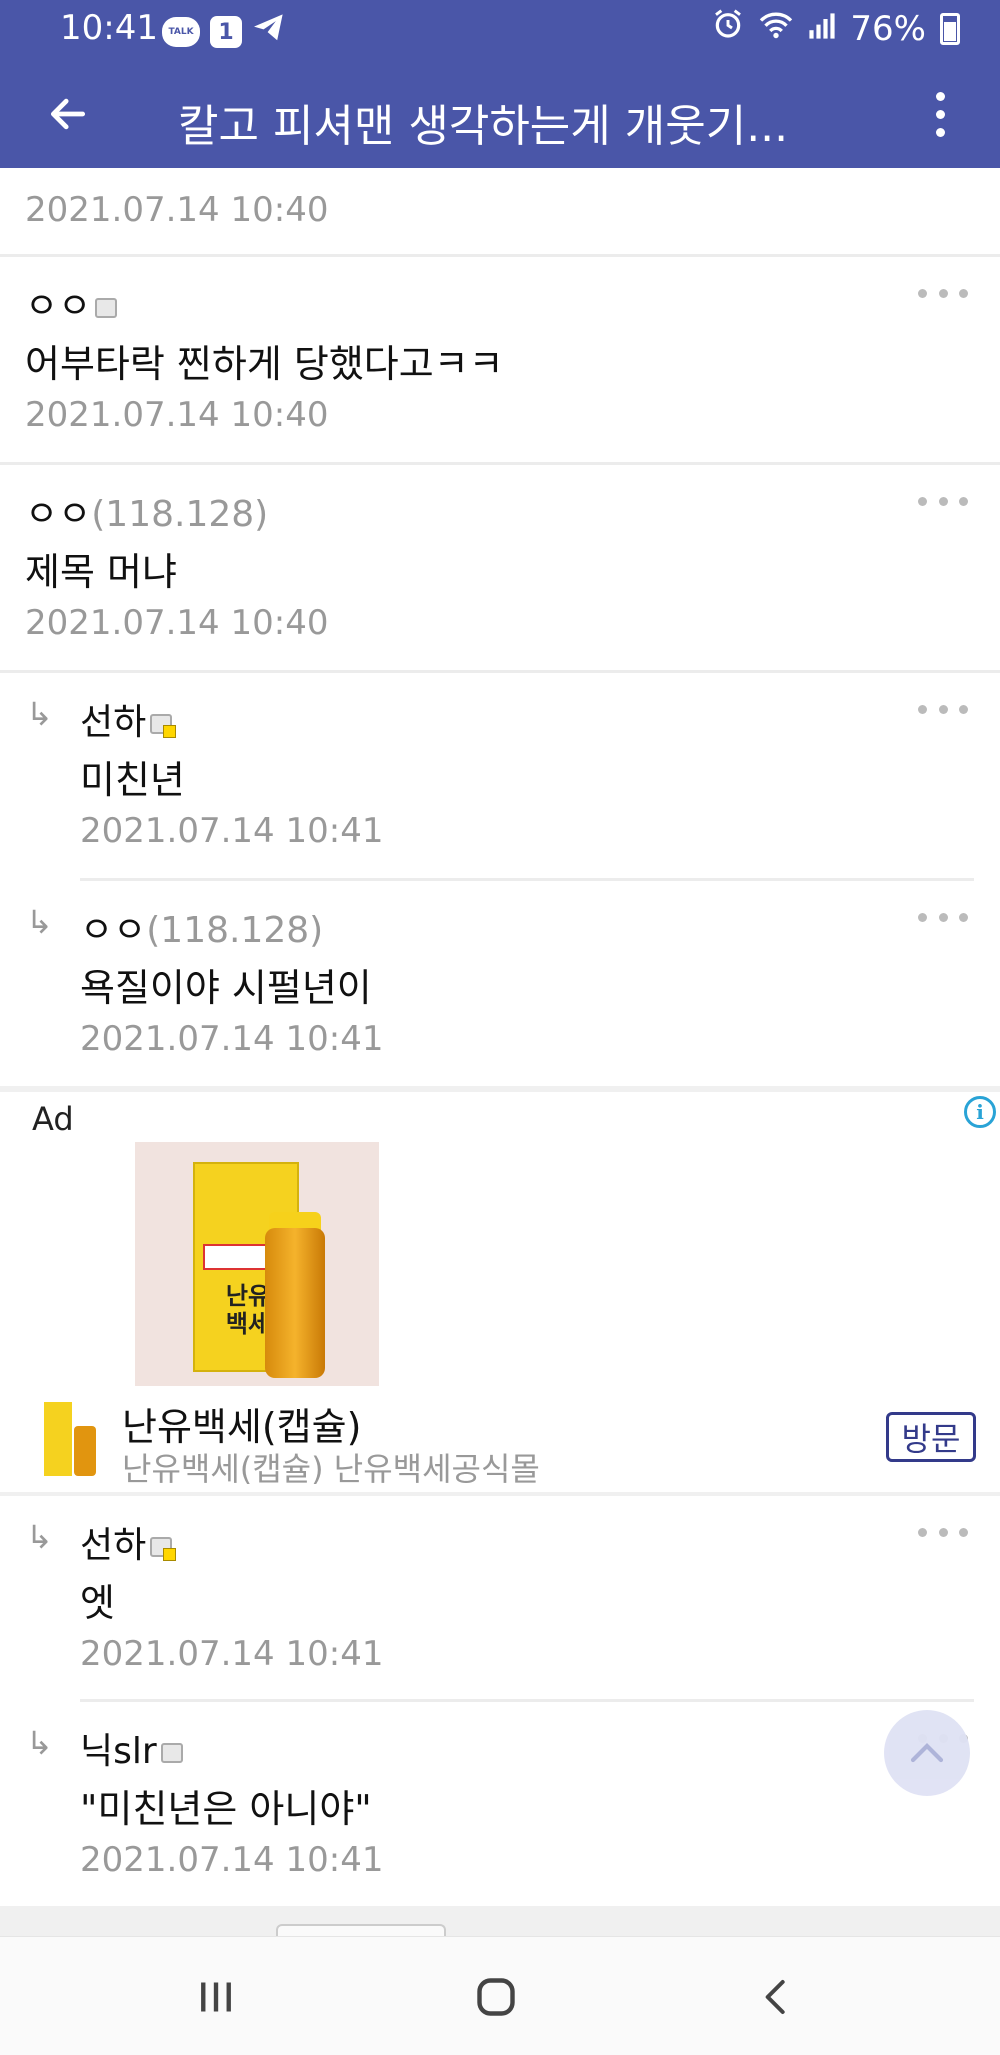 This screenshot has width=1000, height=2055. I want to click on scroll-to-top-button, so click(927, 1753).